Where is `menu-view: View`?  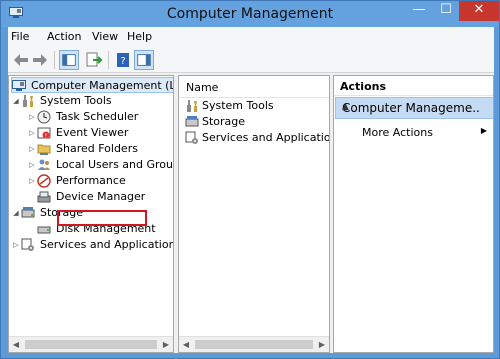
menu-view: View is located at coordinates (105, 36).